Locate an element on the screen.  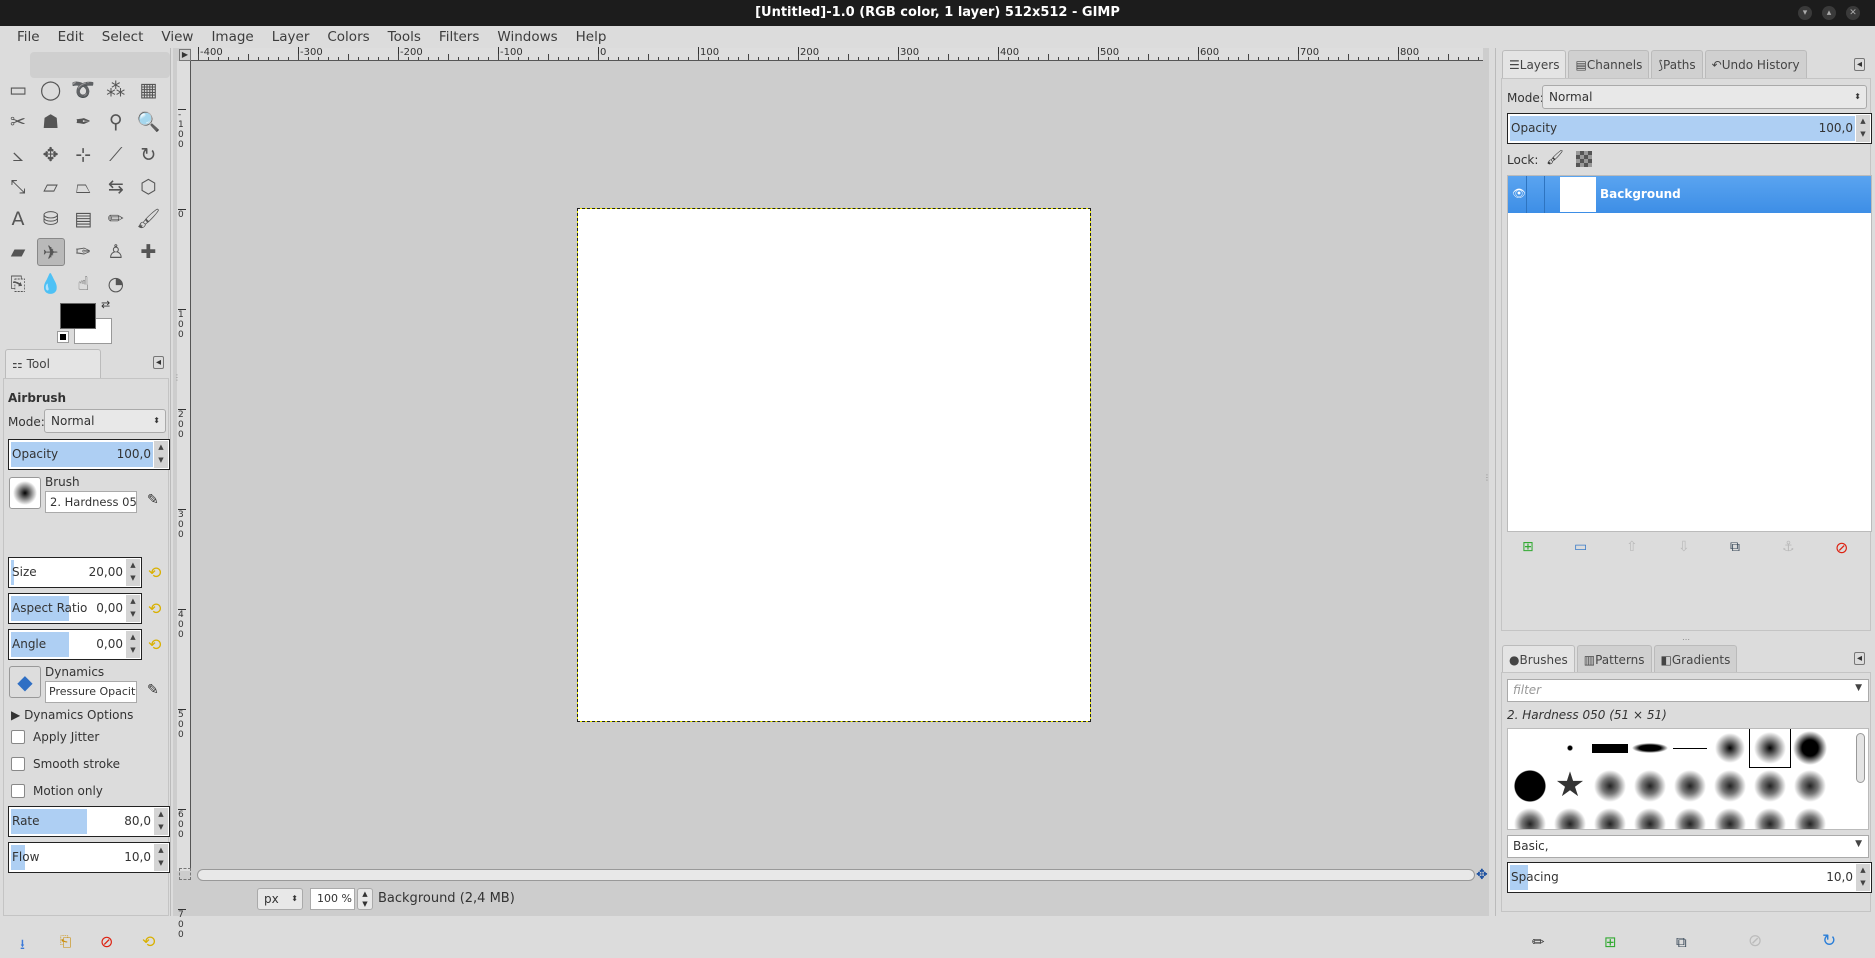
tab-tool-options: ⚏ Tool Options is located at coordinates (53, 374).